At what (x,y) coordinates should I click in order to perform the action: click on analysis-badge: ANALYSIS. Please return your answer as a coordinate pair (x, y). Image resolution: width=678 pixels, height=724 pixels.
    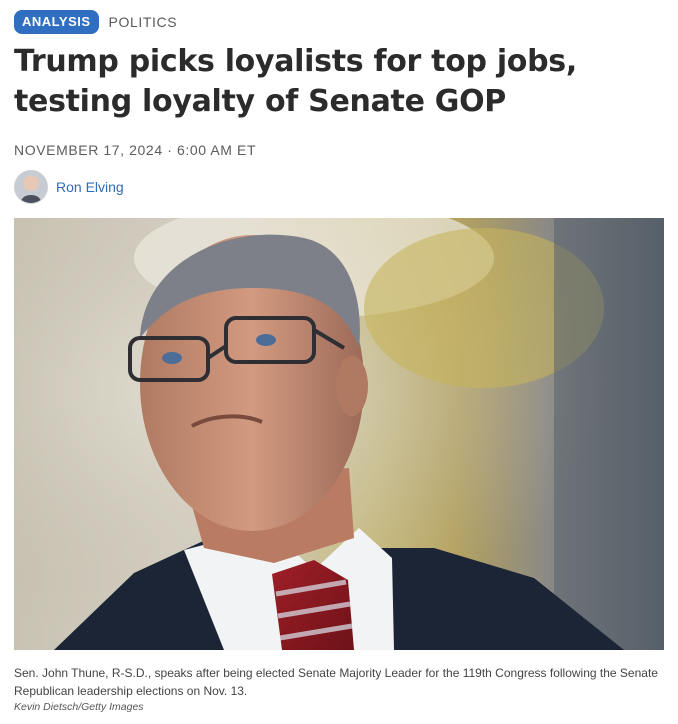
    Looking at the image, I should click on (56, 22).